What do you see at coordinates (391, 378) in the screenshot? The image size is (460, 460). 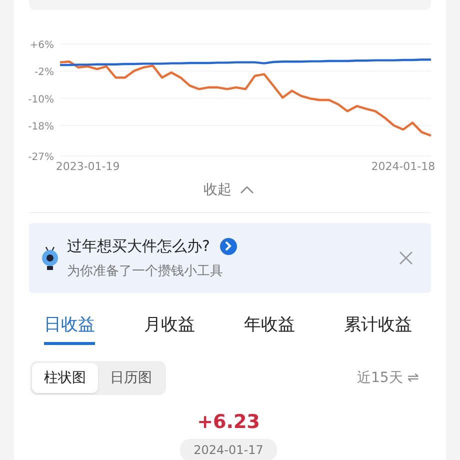 I see `range-selector: 近15天 ⇌` at bounding box center [391, 378].